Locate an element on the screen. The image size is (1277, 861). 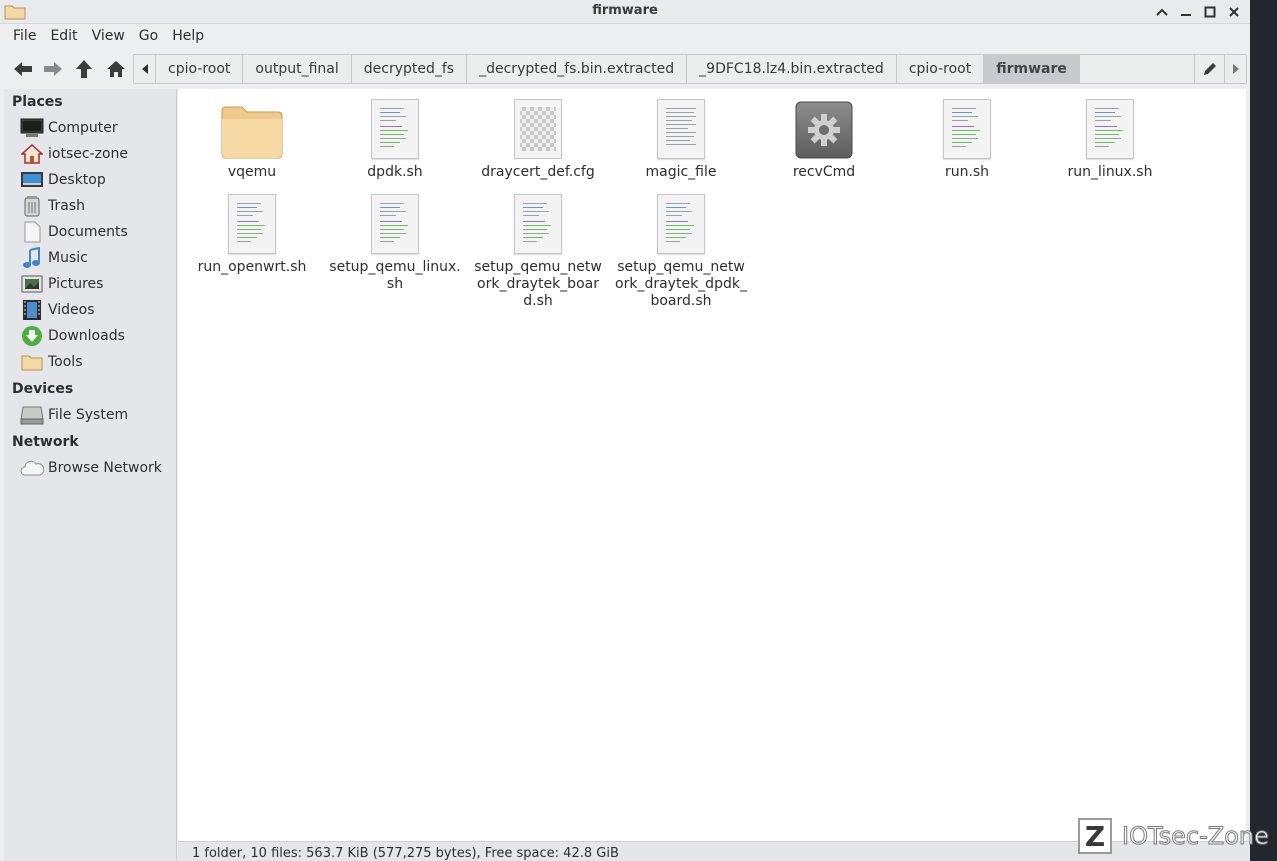
arrow-up-icon is located at coordinates (84, 69).